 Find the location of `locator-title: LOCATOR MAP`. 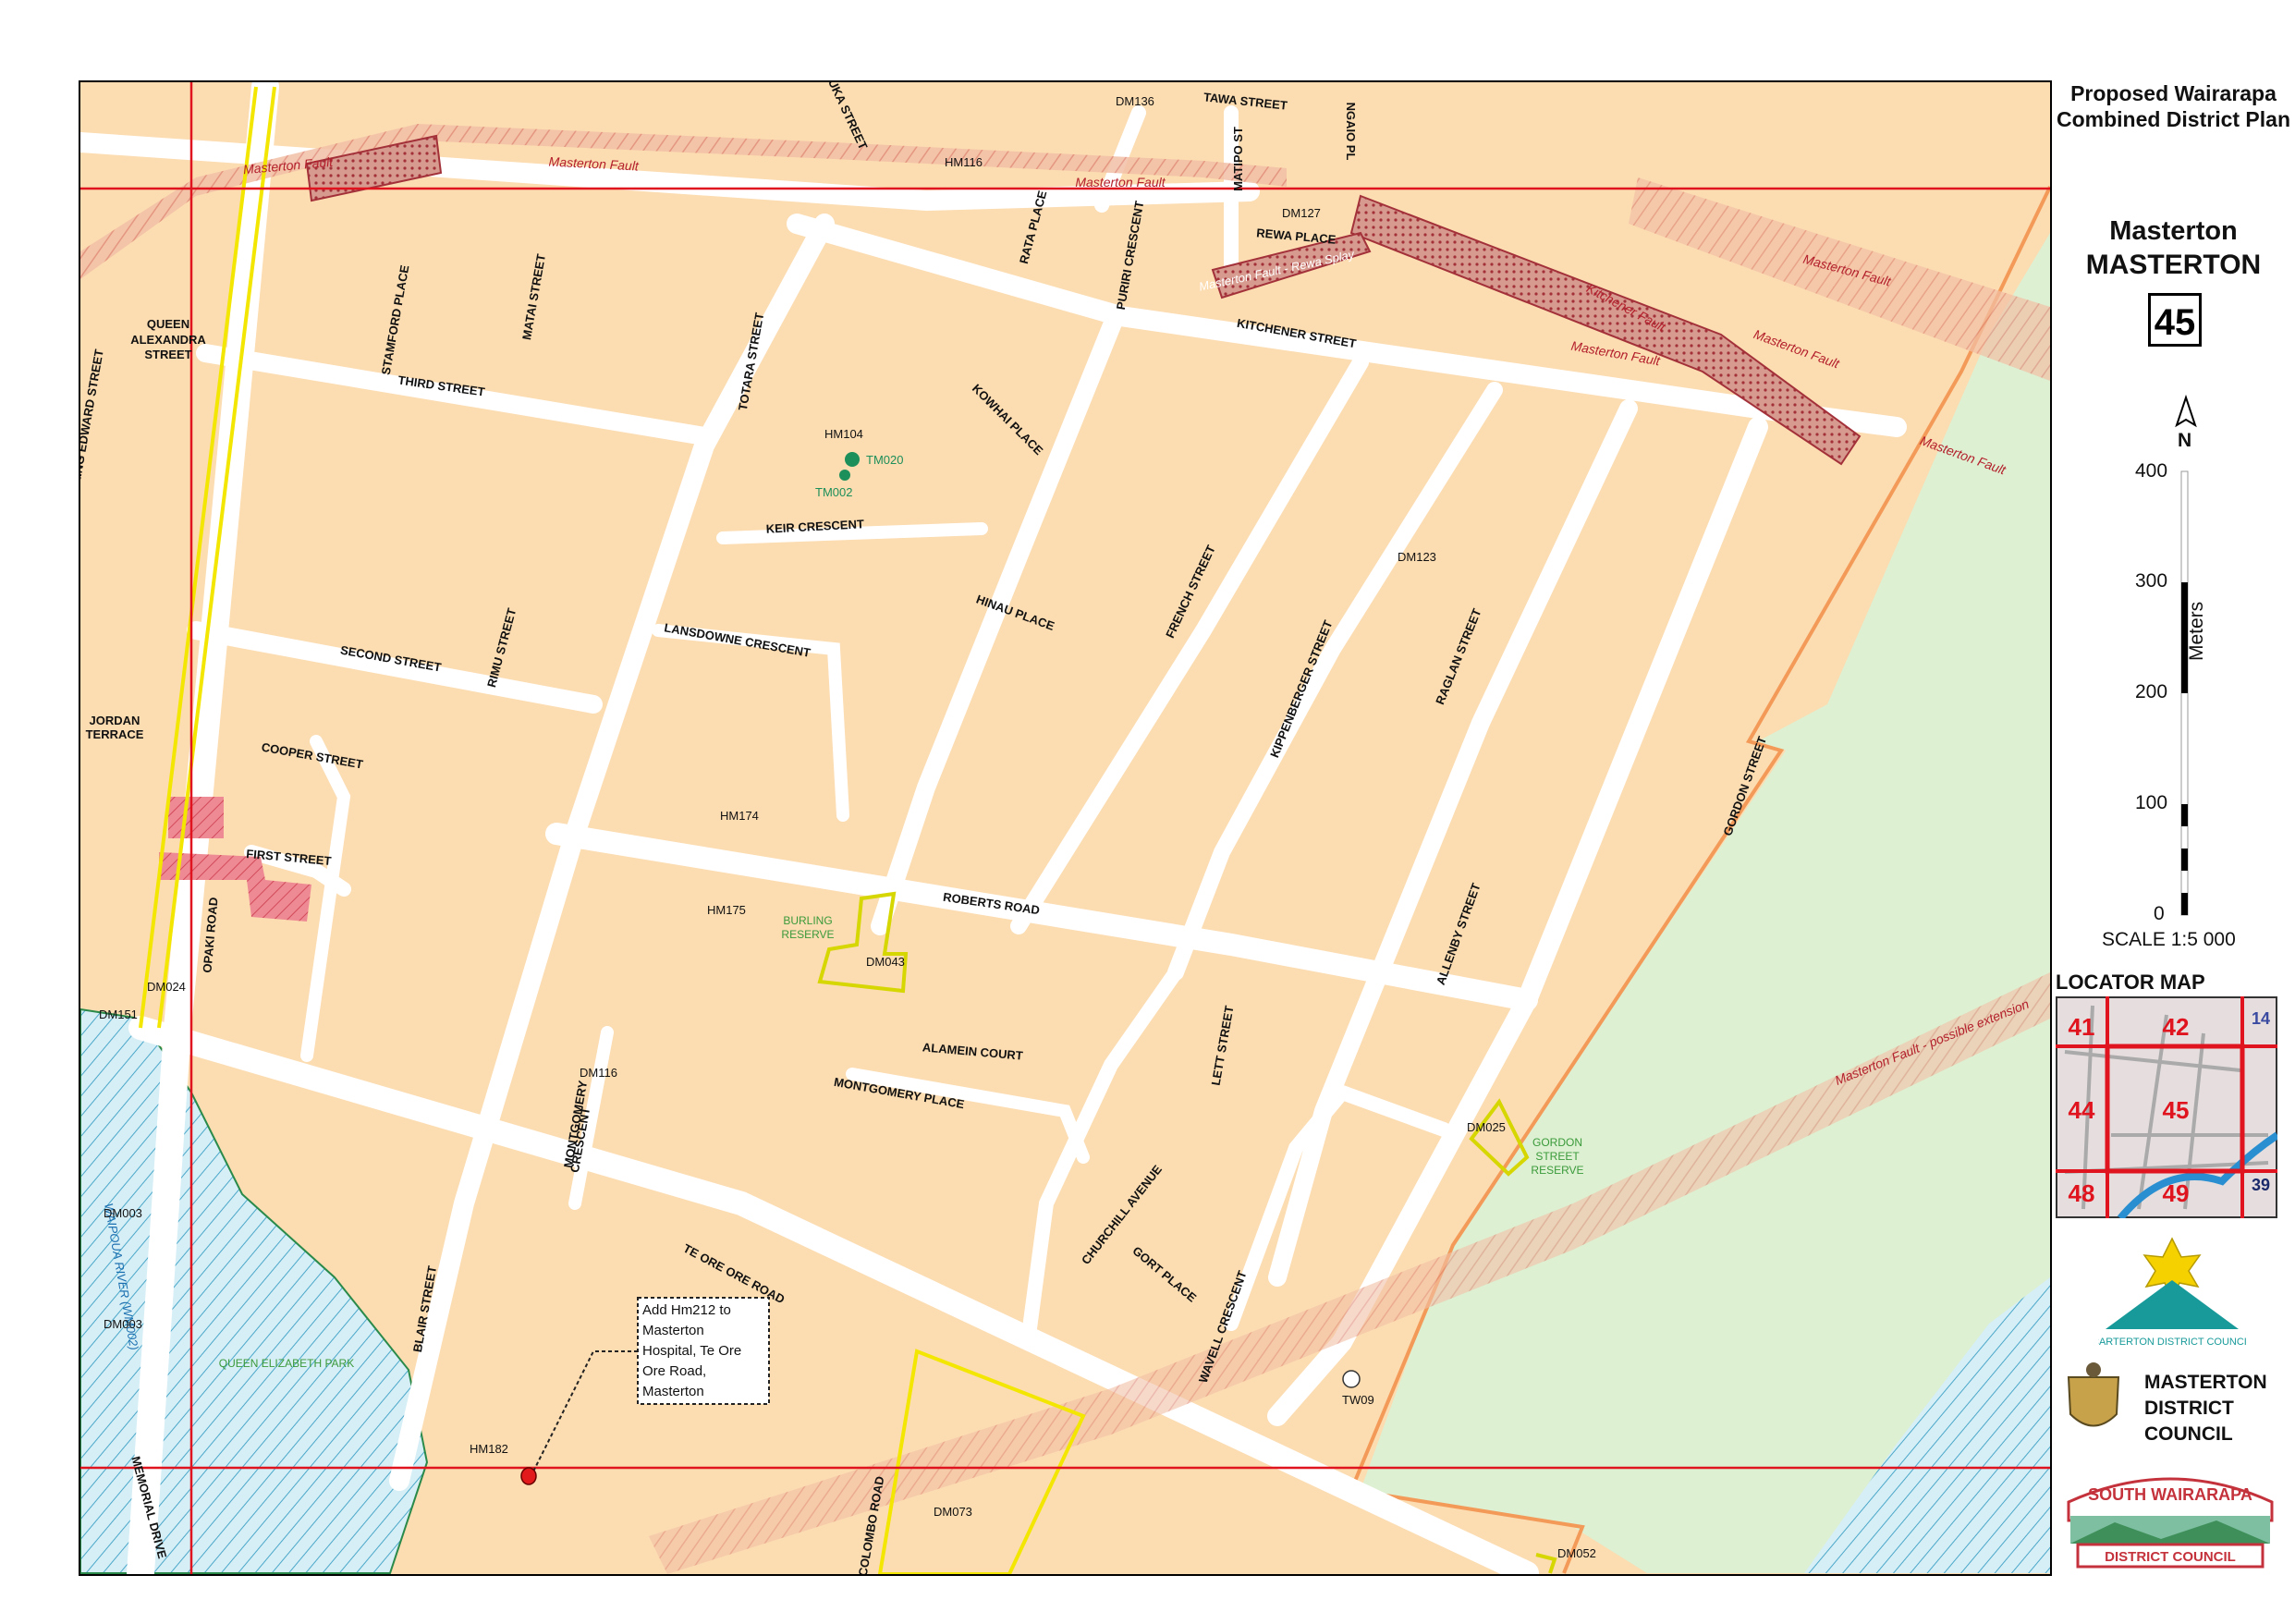

locator-title: LOCATOR MAP is located at coordinates (2130, 982).